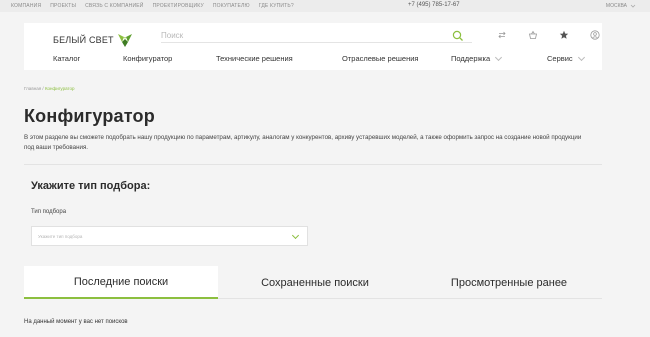  I want to click on breadcrumb-home: Главная, so click(32, 88).